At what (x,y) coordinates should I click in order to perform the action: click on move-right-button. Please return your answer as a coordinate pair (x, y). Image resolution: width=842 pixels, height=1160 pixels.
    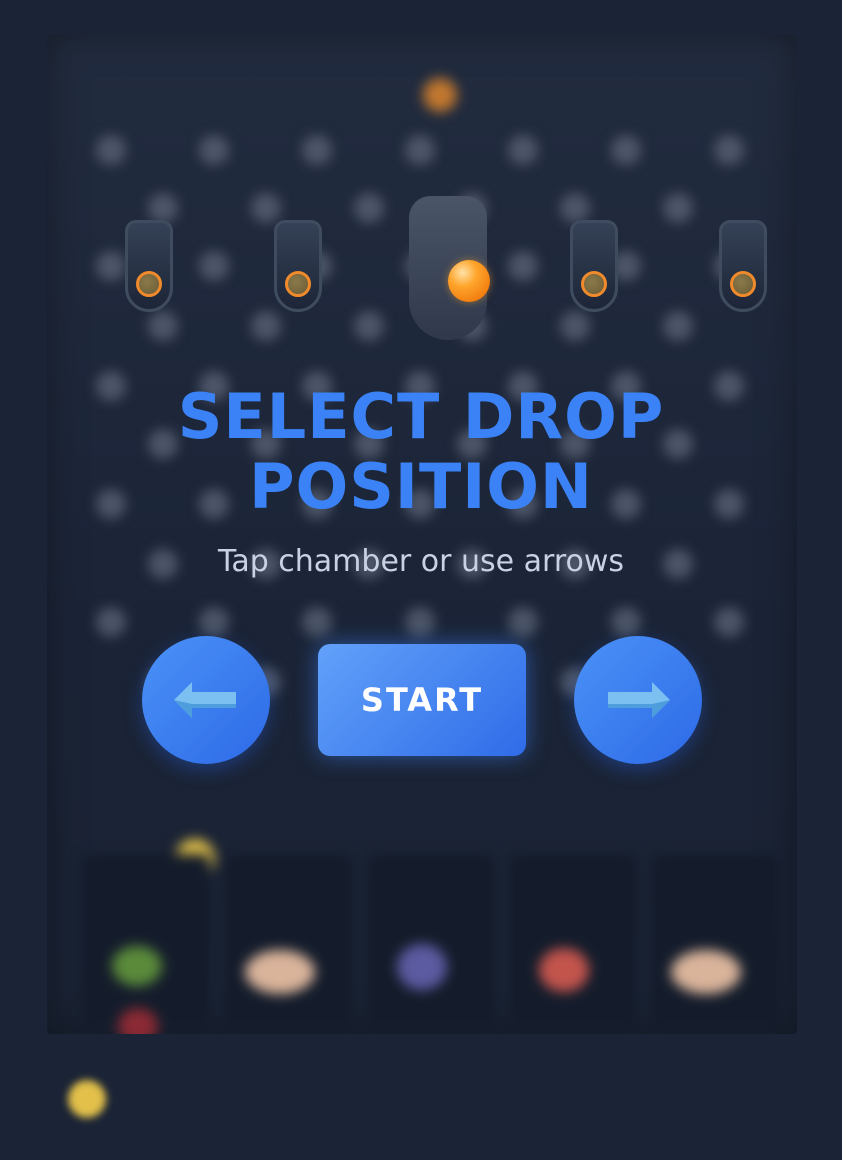
    Looking at the image, I should click on (638, 700).